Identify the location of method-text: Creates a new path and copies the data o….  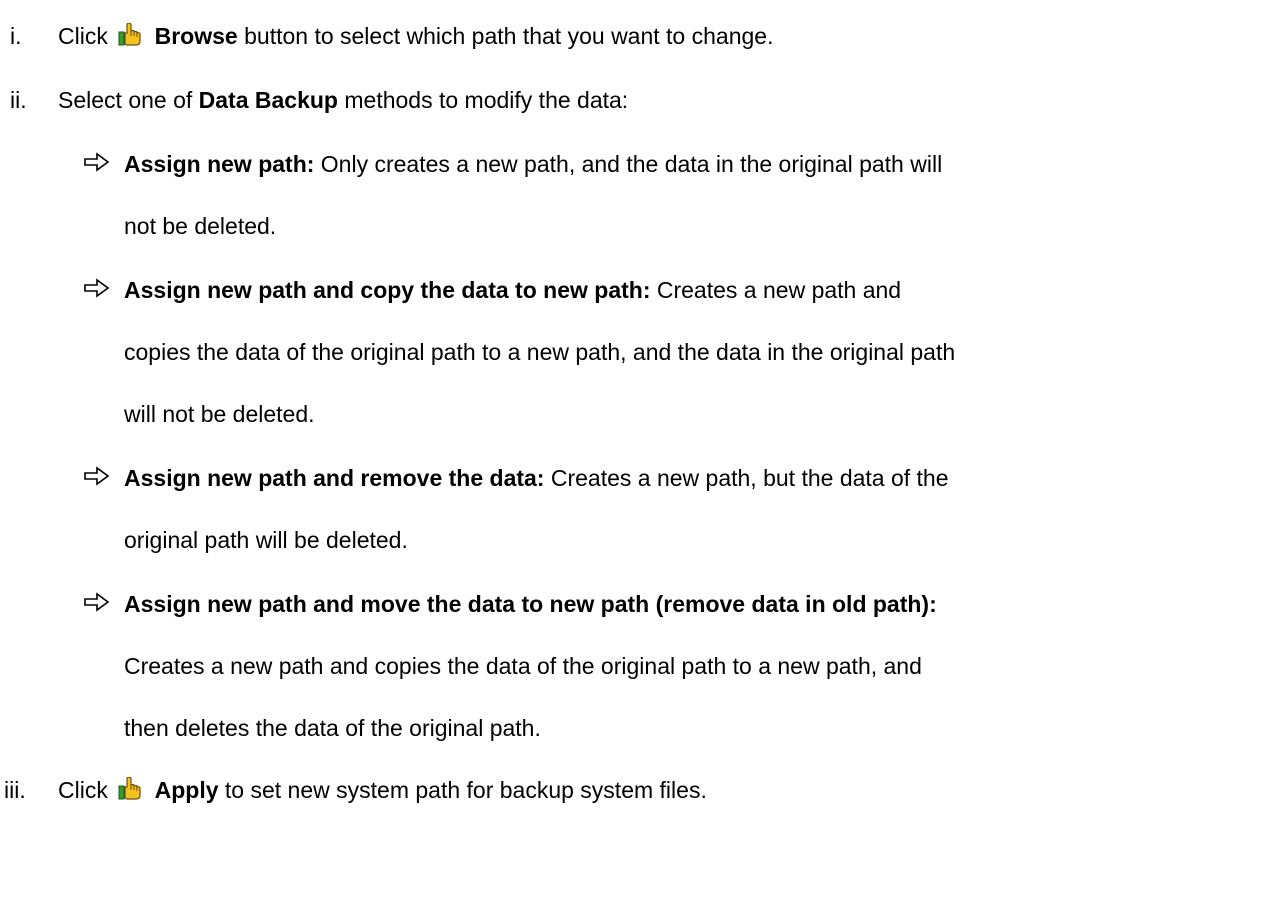
(523, 666).